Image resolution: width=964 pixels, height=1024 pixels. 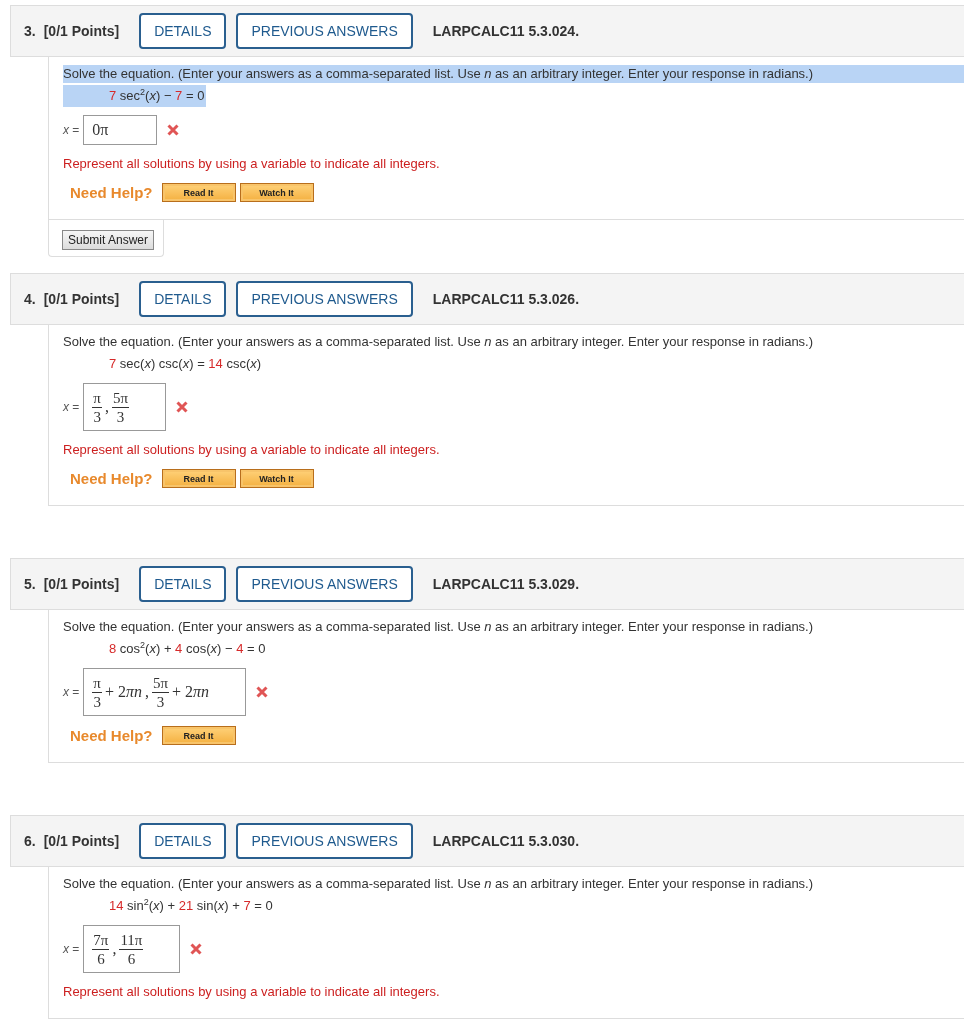 What do you see at coordinates (187, 648) in the screenshot?
I see `equation: 8 cos$^{2}$(x) + 4 cos(x) − 4 = 0` at bounding box center [187, 648].